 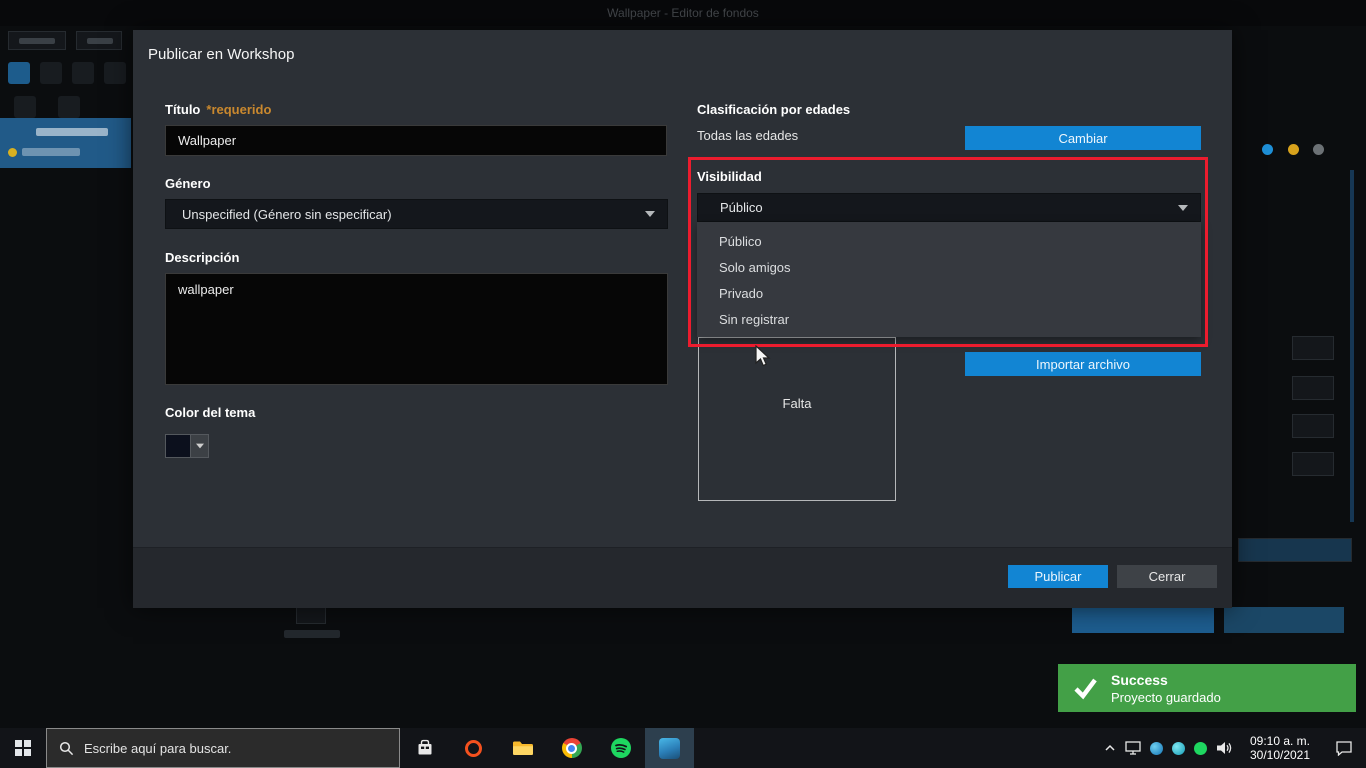 I want to click on taskbar-file-explorer-icon, so click(x=522, y=748).